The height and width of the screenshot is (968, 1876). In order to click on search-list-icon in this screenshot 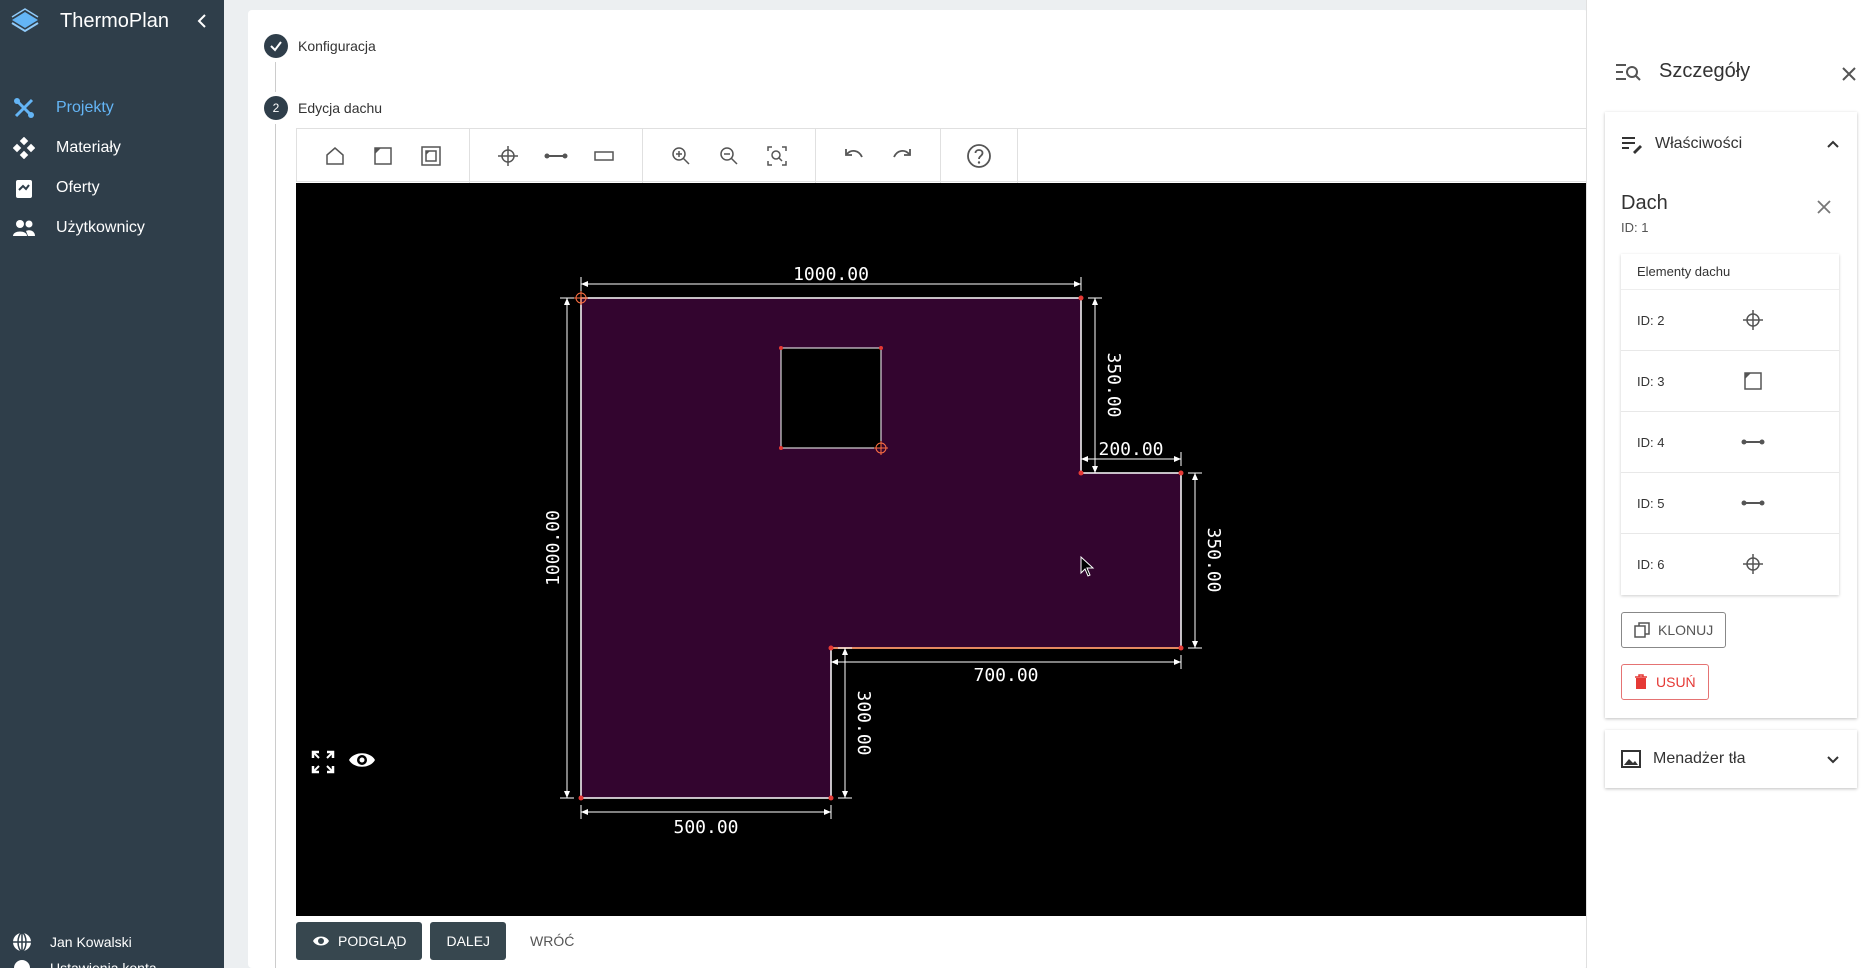, I will do `click(1628, 72)`.